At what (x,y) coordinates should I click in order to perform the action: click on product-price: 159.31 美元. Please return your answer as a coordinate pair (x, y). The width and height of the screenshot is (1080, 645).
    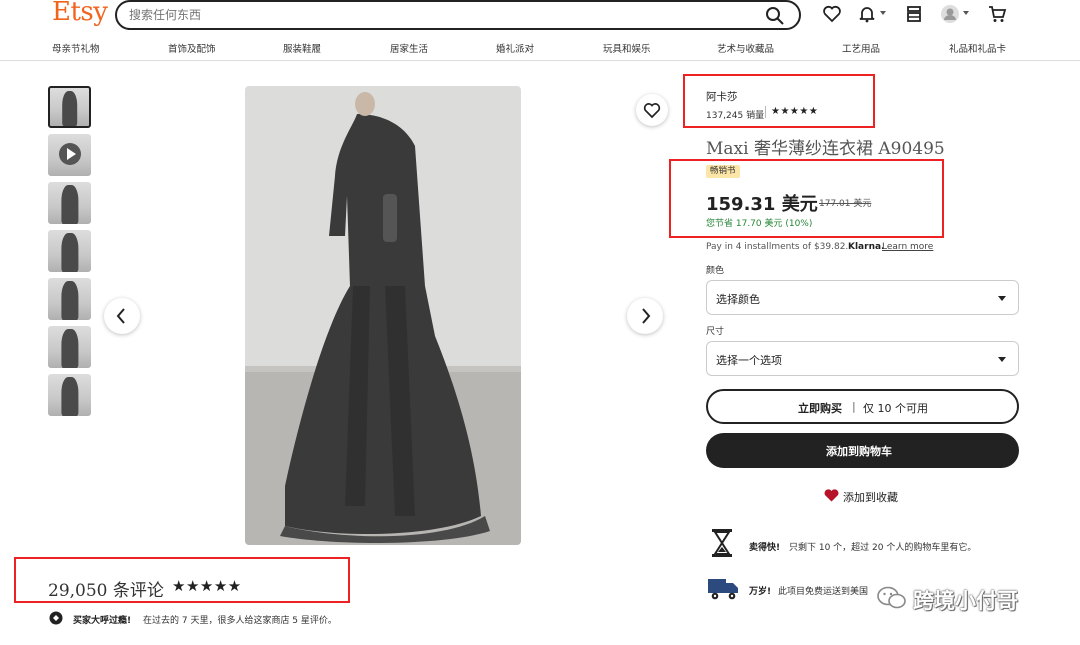
    Looking at the image, I should click on (762, 204).